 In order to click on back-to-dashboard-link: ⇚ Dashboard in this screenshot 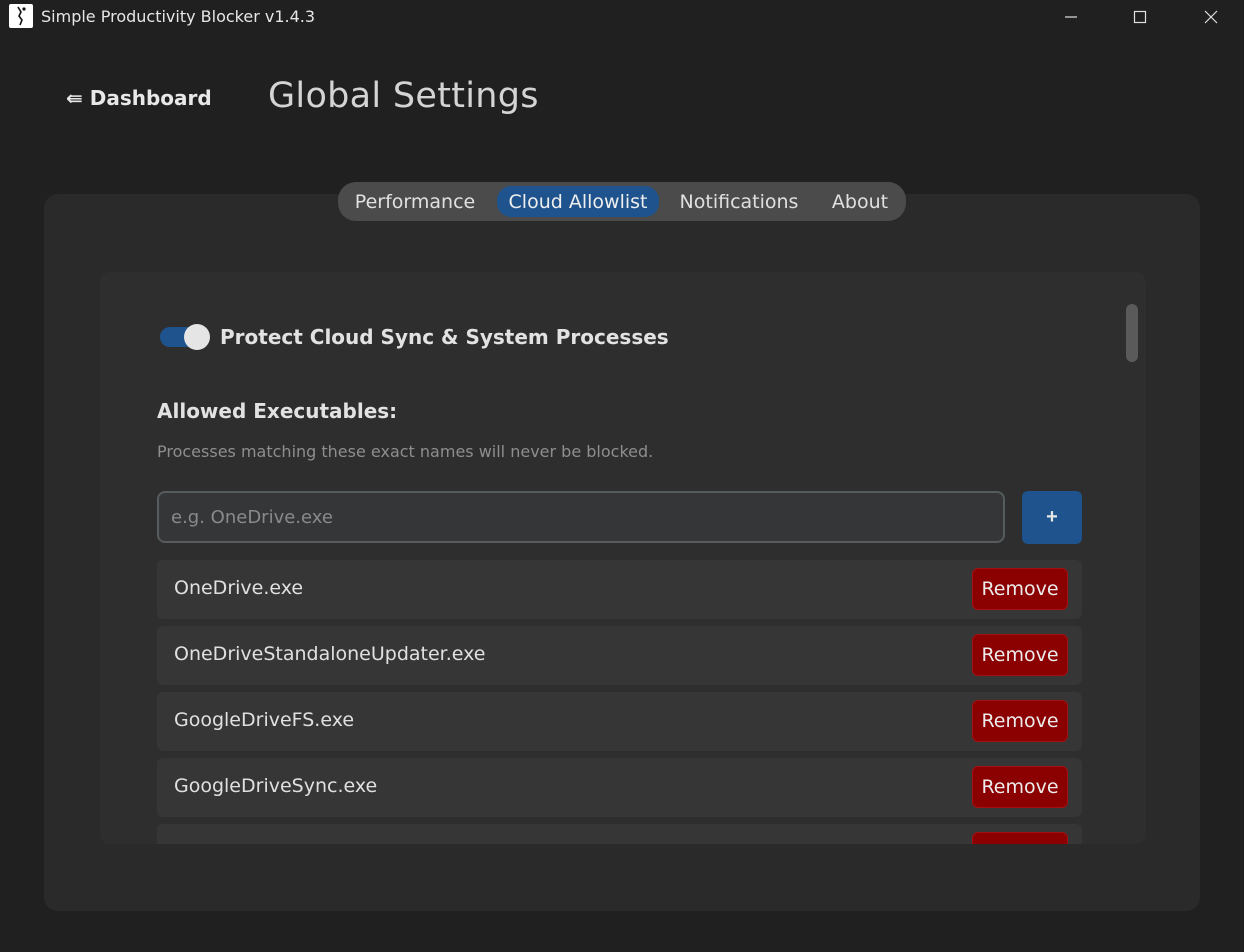, I will do `click(139, 98)`.